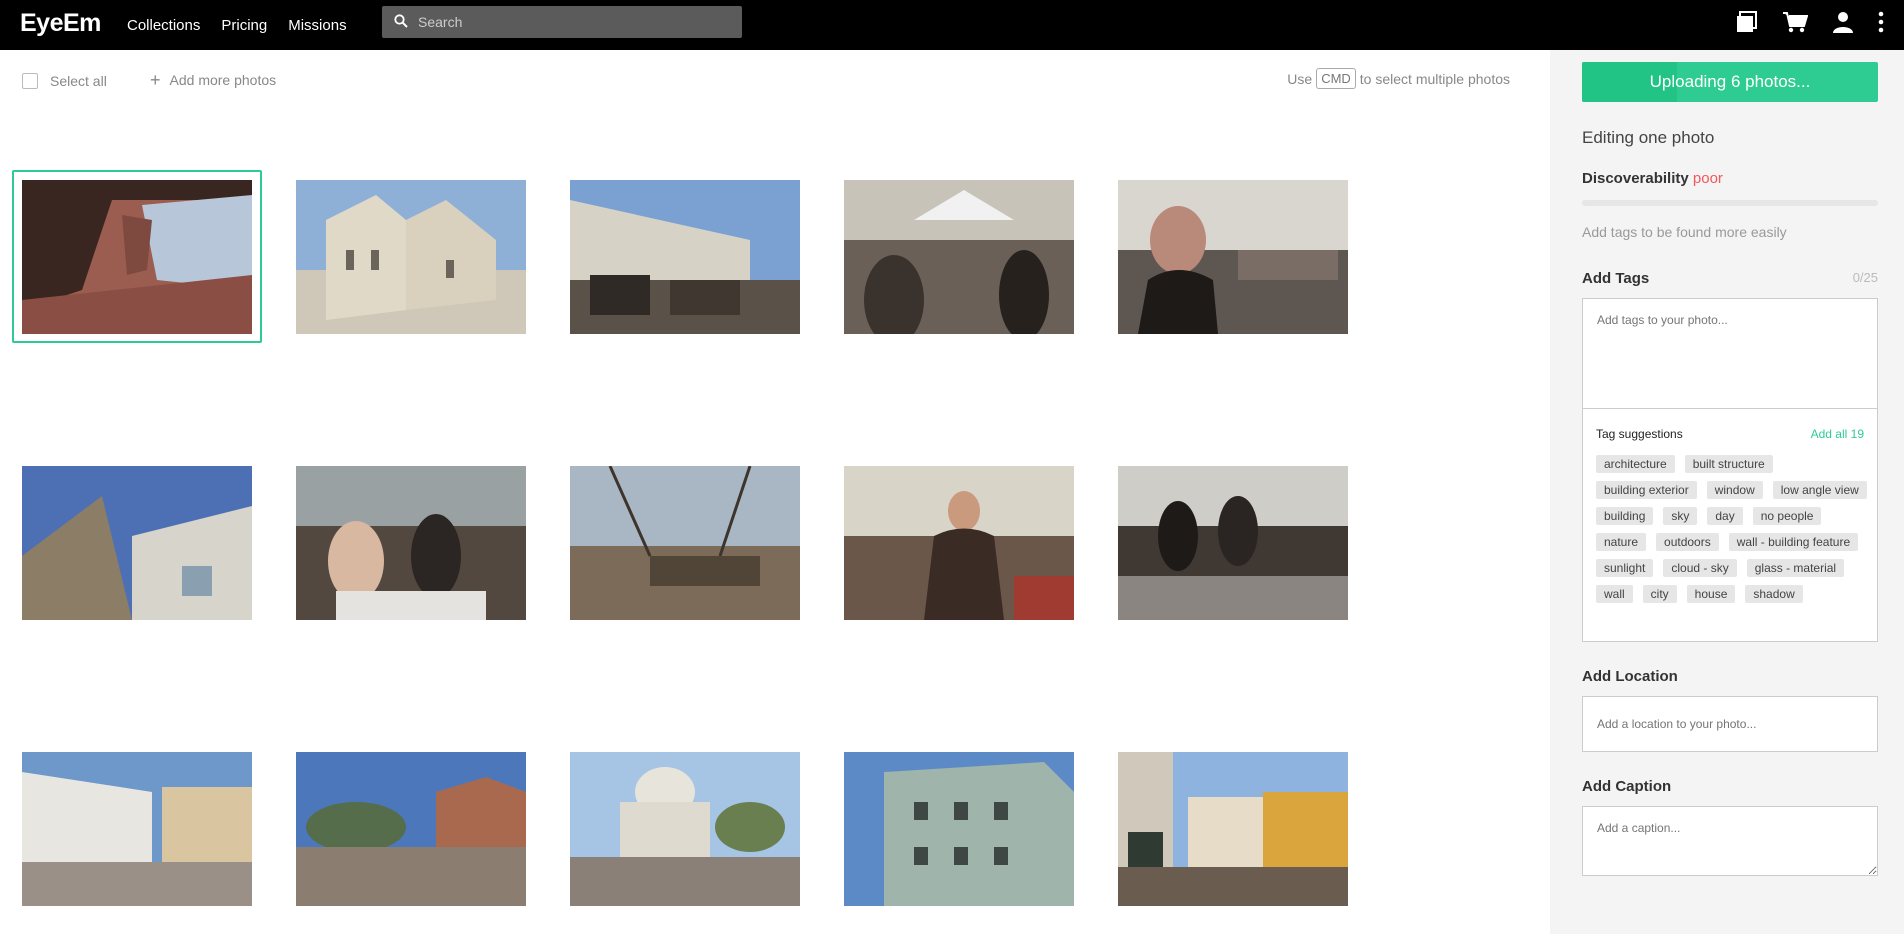  Describe the element at coordinates (1621, 542) in the screenshot. I see `tag-suggestion: nature` at that location.